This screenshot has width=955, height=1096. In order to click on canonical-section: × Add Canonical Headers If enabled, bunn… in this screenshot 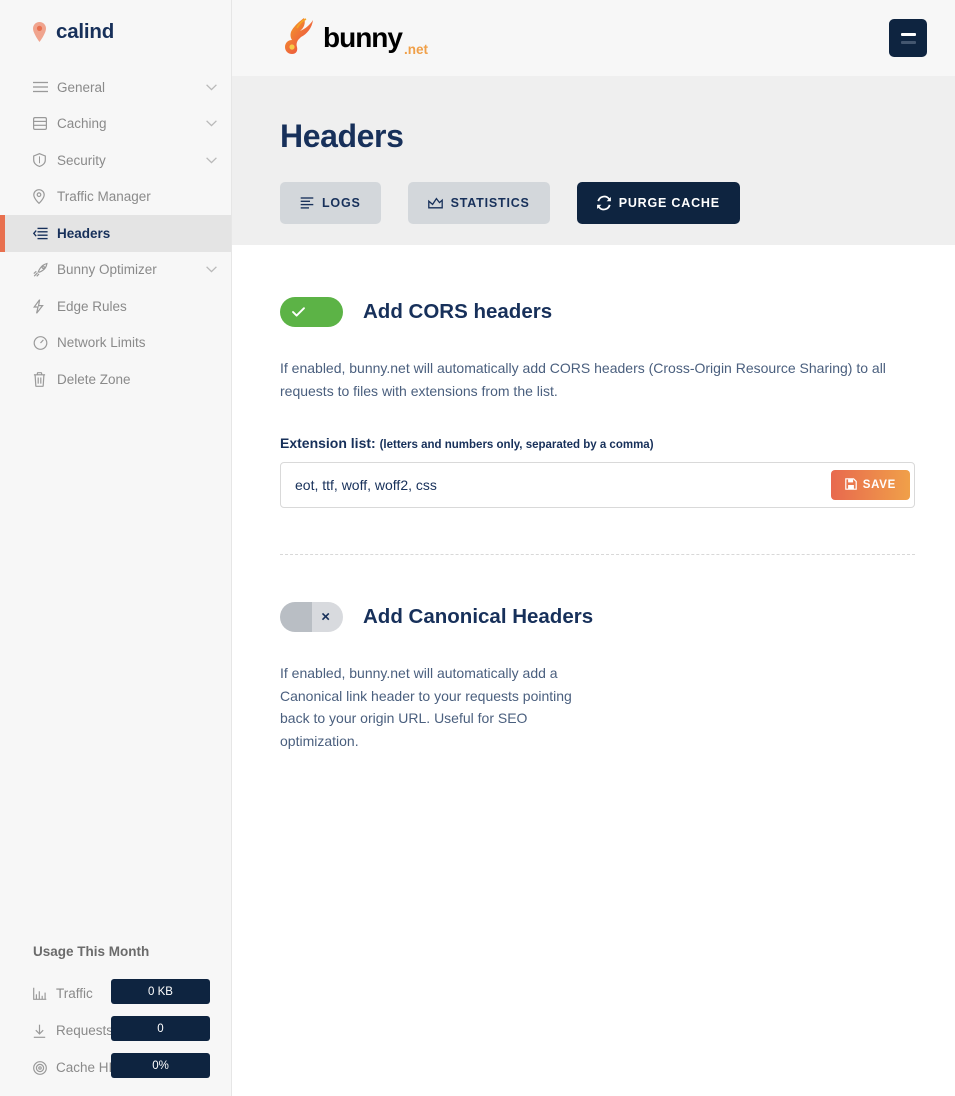, I will do `click(597, 677)`.